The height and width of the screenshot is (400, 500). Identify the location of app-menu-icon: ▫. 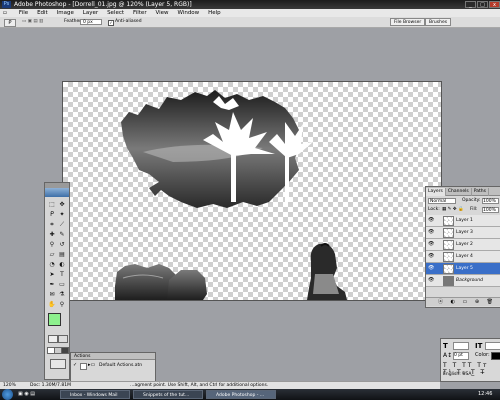
(6, 13).